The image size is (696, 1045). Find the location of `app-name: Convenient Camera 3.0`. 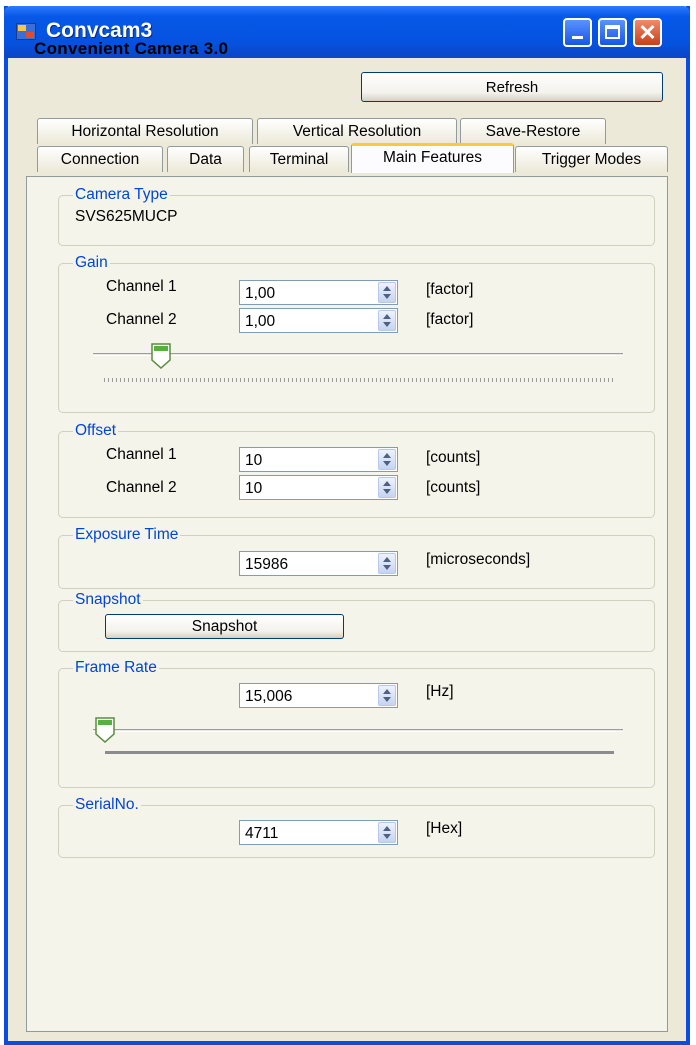

app-name: Convenient Camera 3.0 is located at coordinates (131, 48).